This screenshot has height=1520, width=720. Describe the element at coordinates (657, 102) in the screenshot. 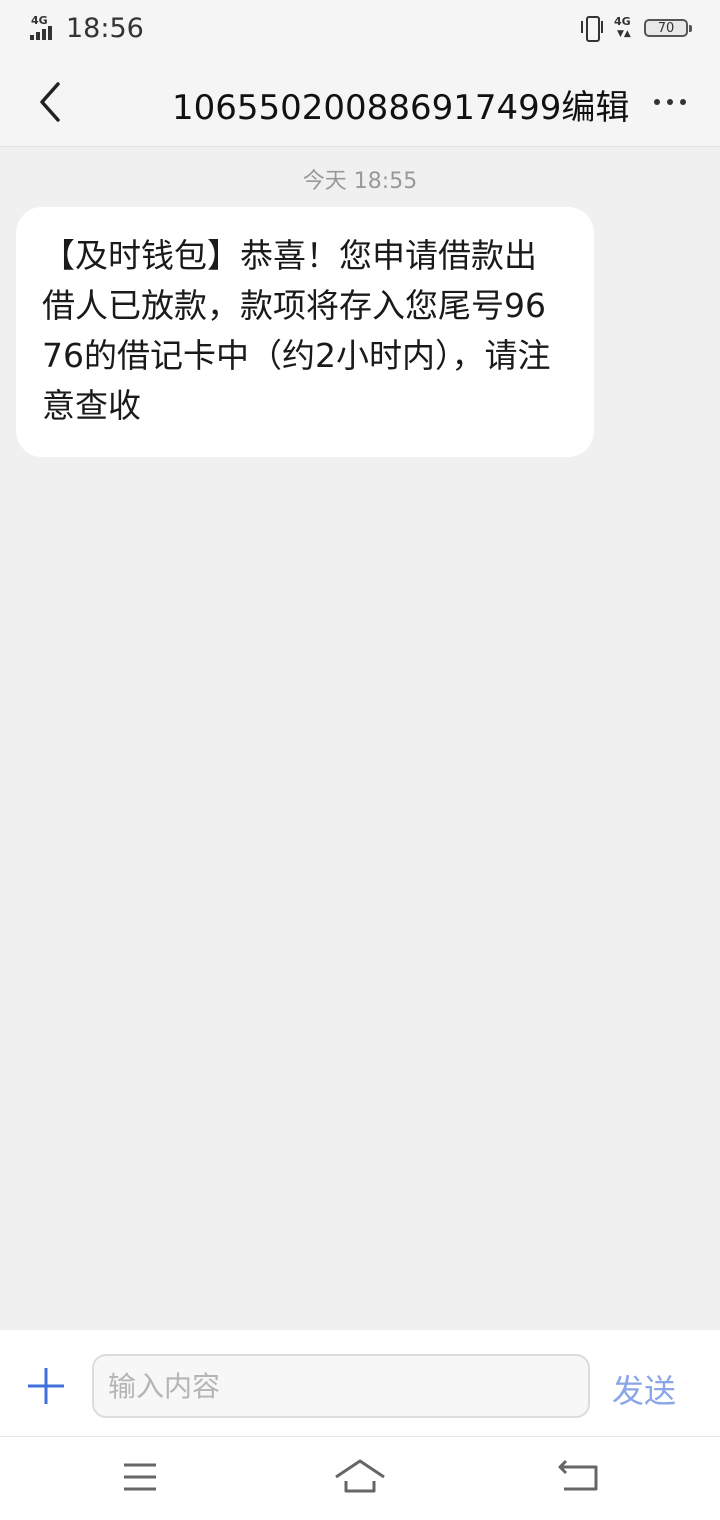

I see `more-dots-icon` at that location.